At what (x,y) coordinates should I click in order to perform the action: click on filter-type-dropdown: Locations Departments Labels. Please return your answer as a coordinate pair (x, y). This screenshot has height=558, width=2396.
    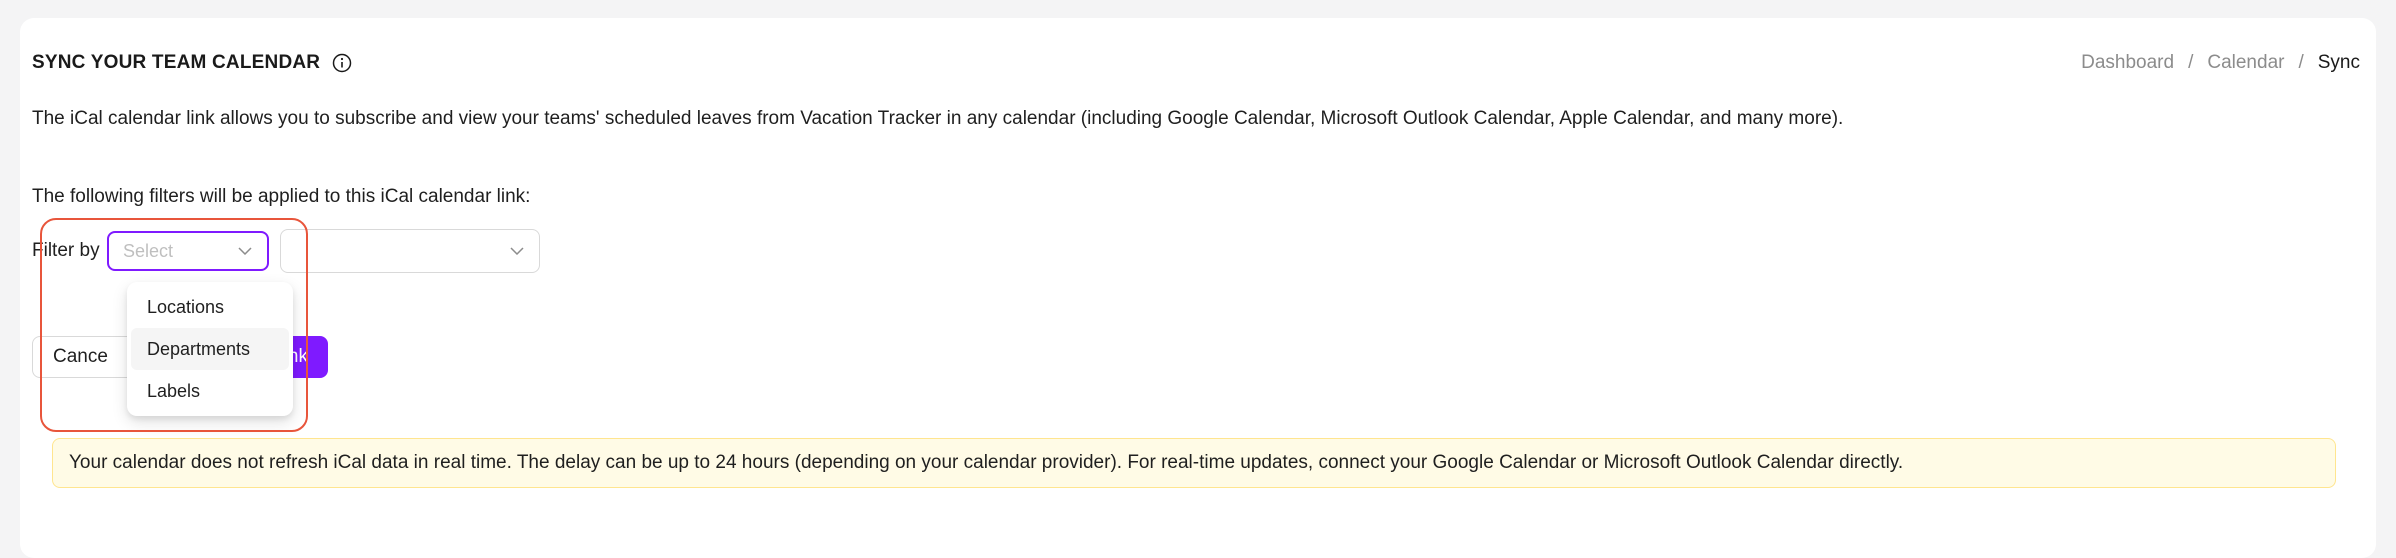
    Looking at the image, I should click on (210, 349).